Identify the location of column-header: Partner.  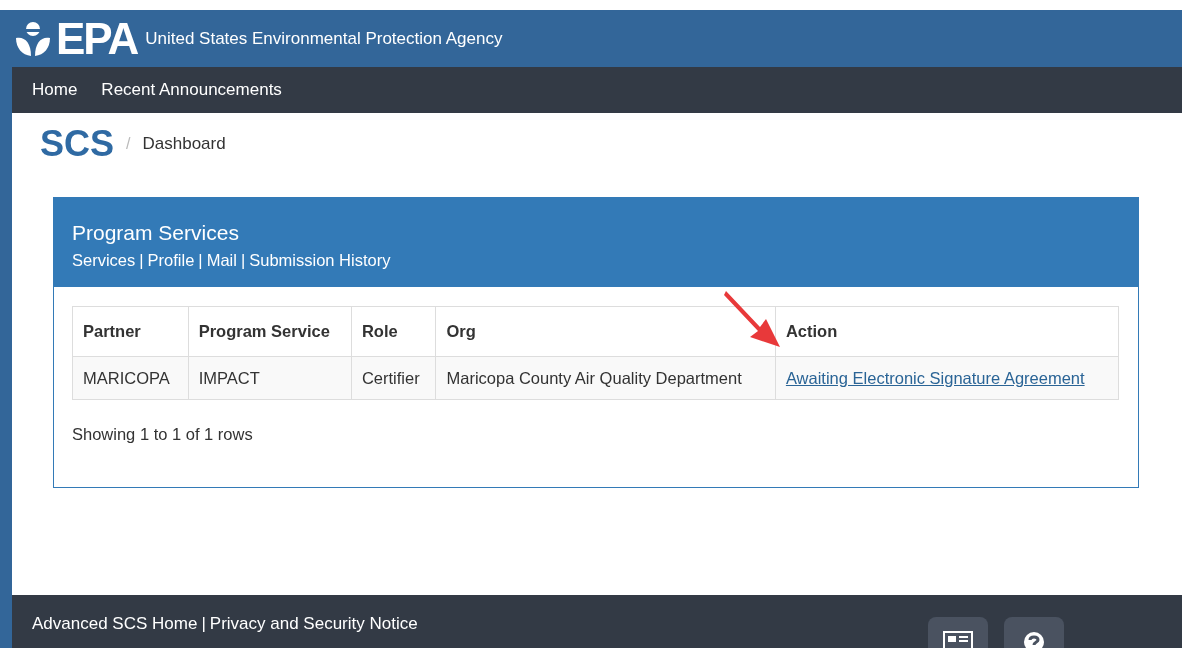
(130, 331).